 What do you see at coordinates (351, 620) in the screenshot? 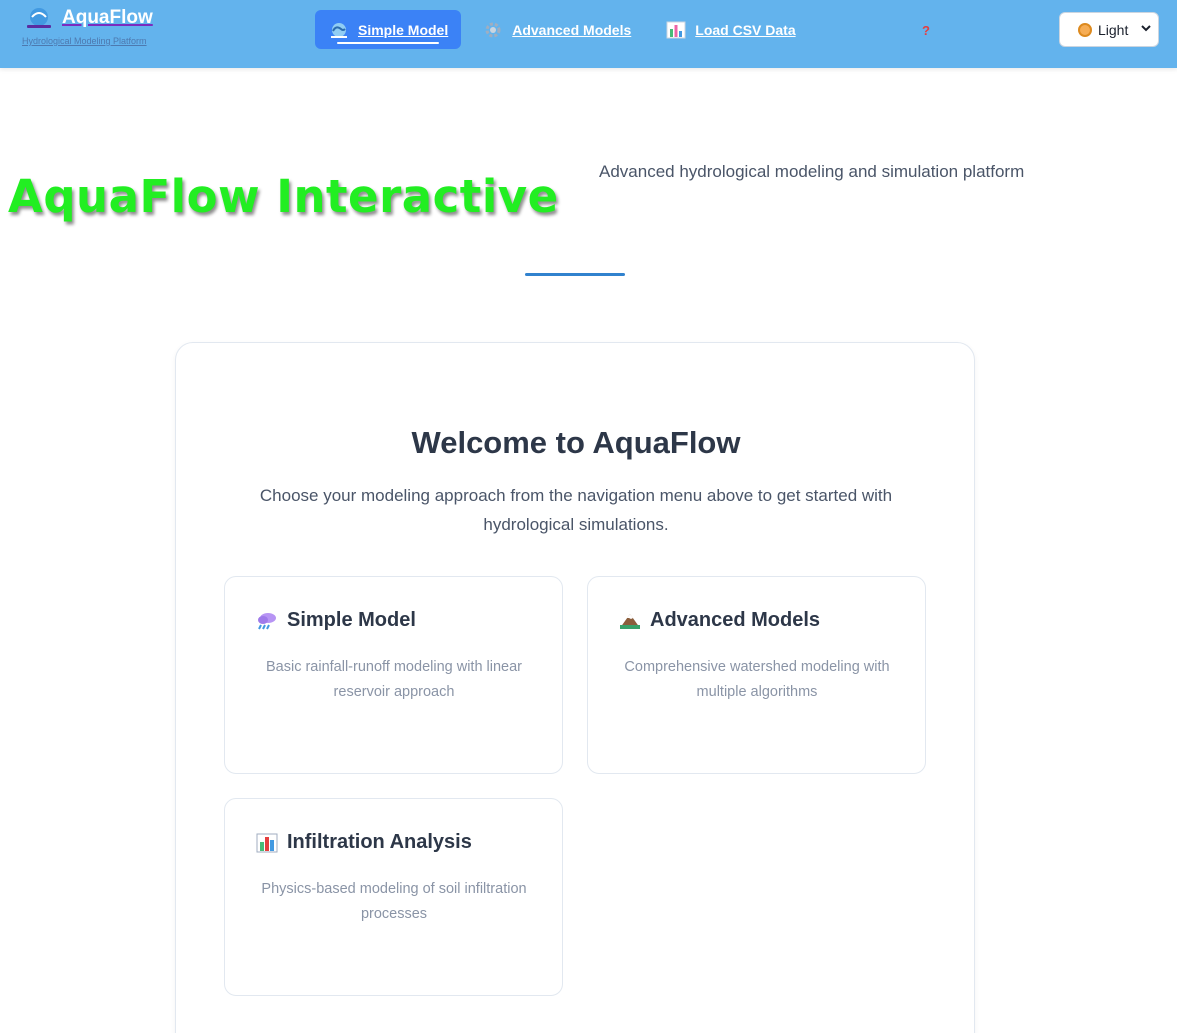
I see `feature-title: Simple Model` at bounding box center [351, 620].